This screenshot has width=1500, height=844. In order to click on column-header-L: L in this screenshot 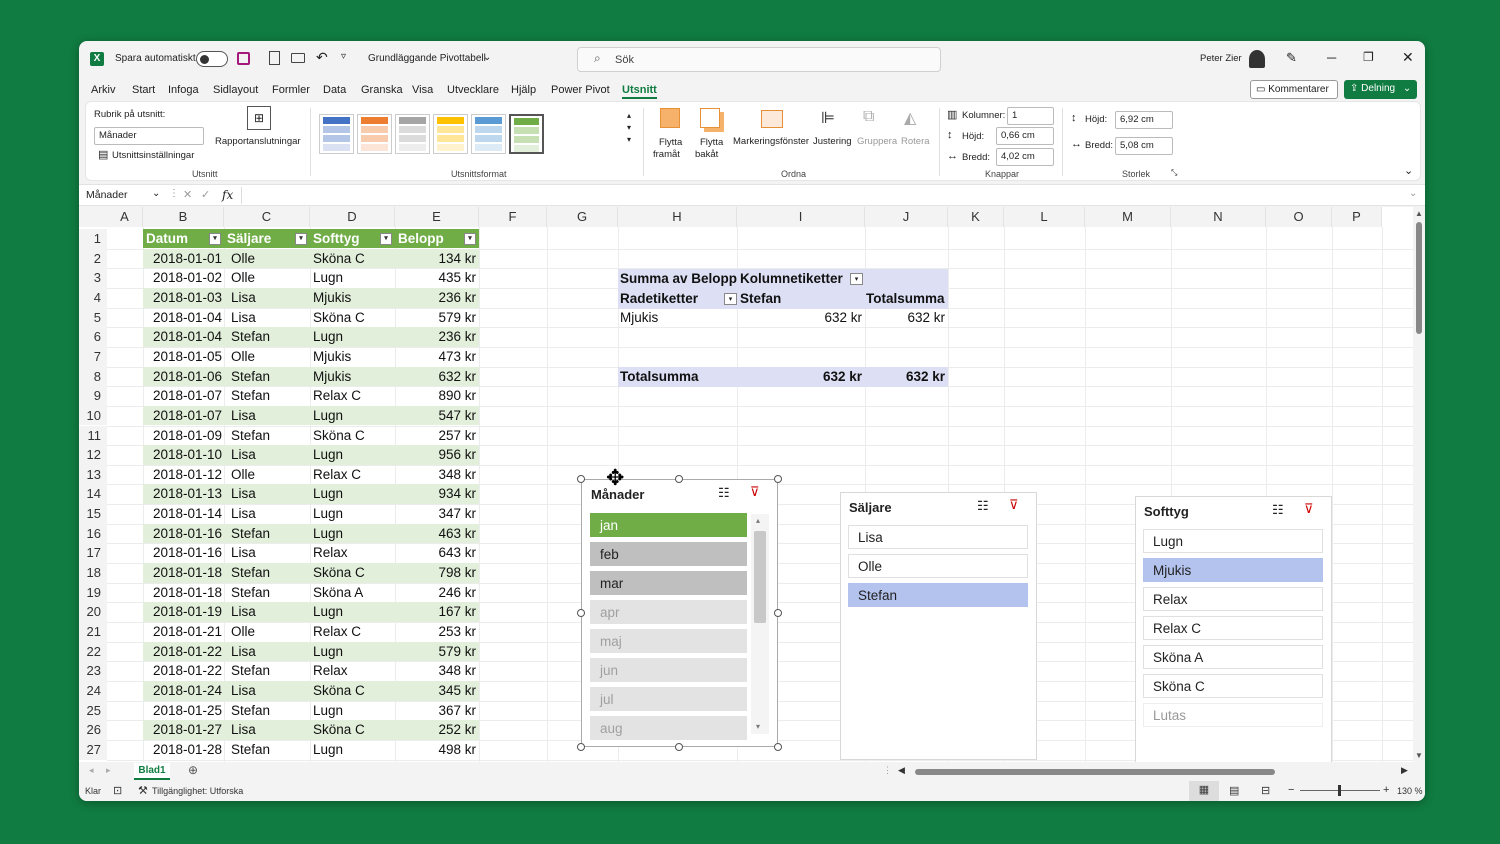, I will do `click(1044, 217)`.